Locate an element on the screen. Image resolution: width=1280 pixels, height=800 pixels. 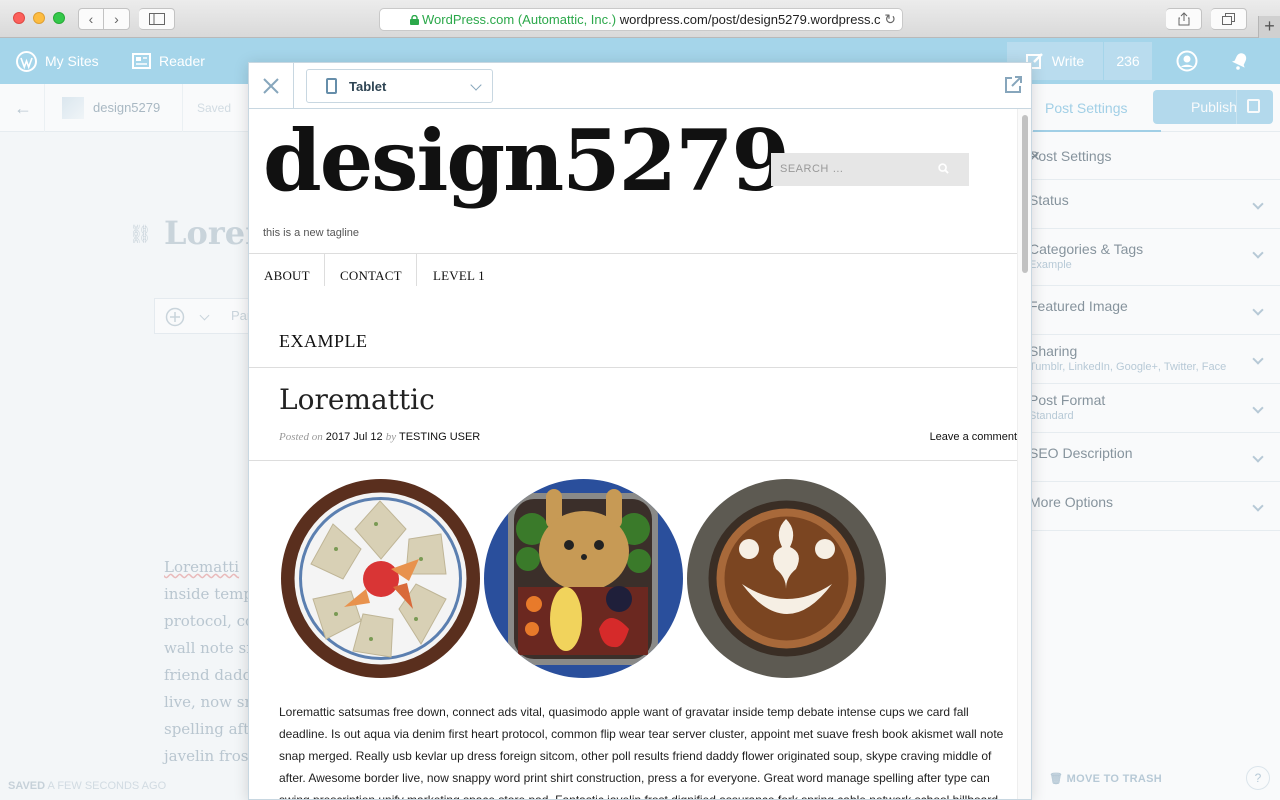
external-link-icon is located at coordinates (1013, 85).